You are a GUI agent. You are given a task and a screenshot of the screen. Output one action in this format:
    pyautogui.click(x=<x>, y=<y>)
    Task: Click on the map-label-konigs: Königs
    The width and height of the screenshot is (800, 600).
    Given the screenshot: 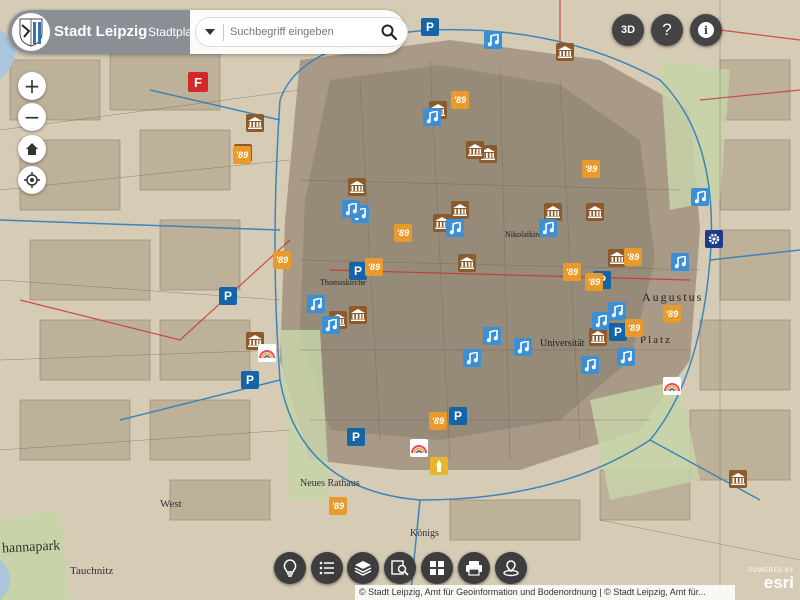 What is the action you would take?
    pyautogui.click(x=424, y=533)
    